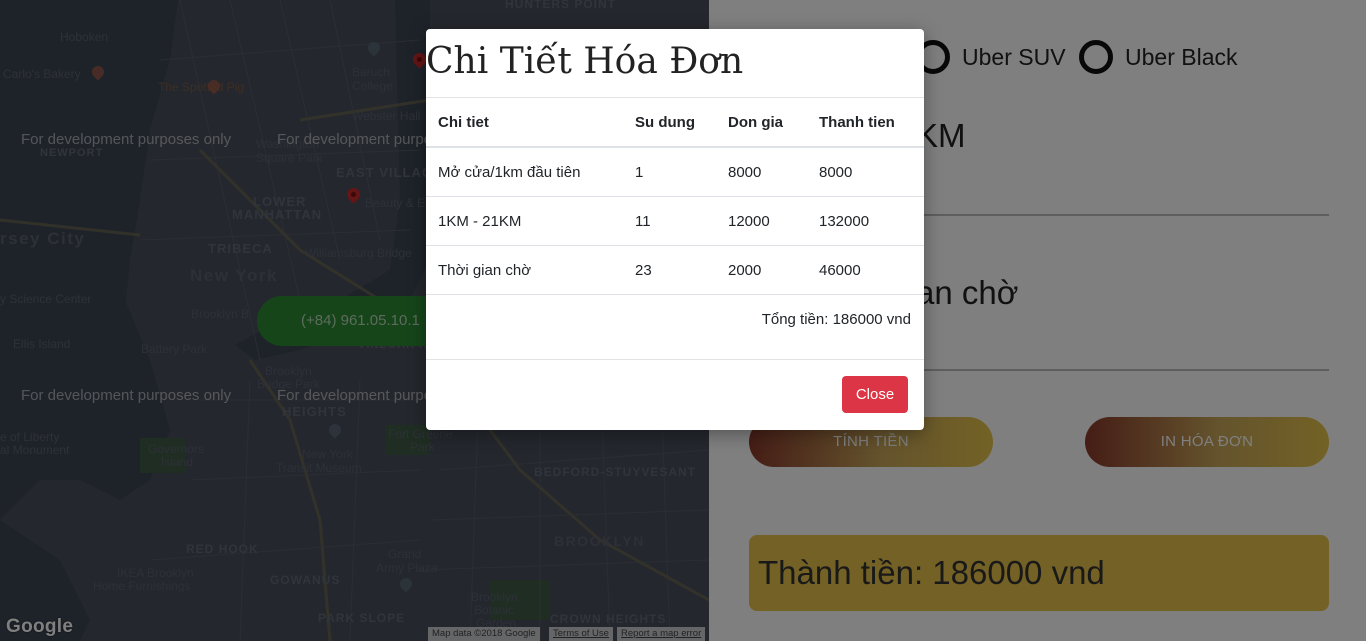  I want to click on column-header: Chi tiet, so click(524, 123).